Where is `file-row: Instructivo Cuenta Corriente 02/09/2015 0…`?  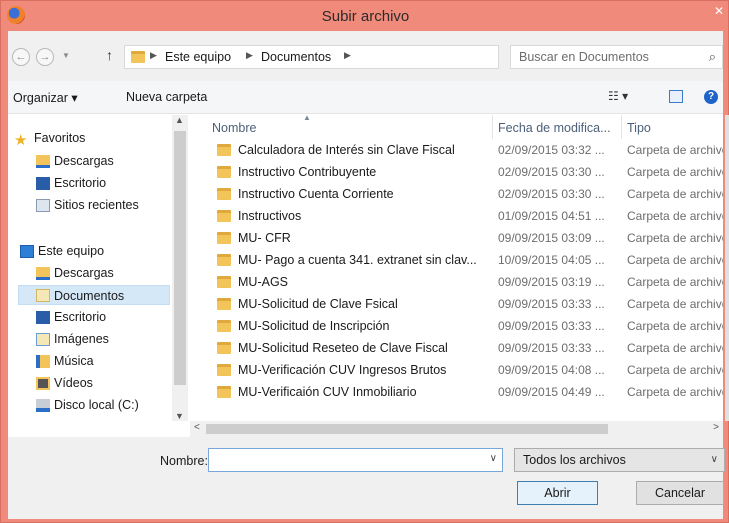
file-row: Instructivo Cuenta Corriente 02/09/2015 0… is located at coordinates (456, 194).